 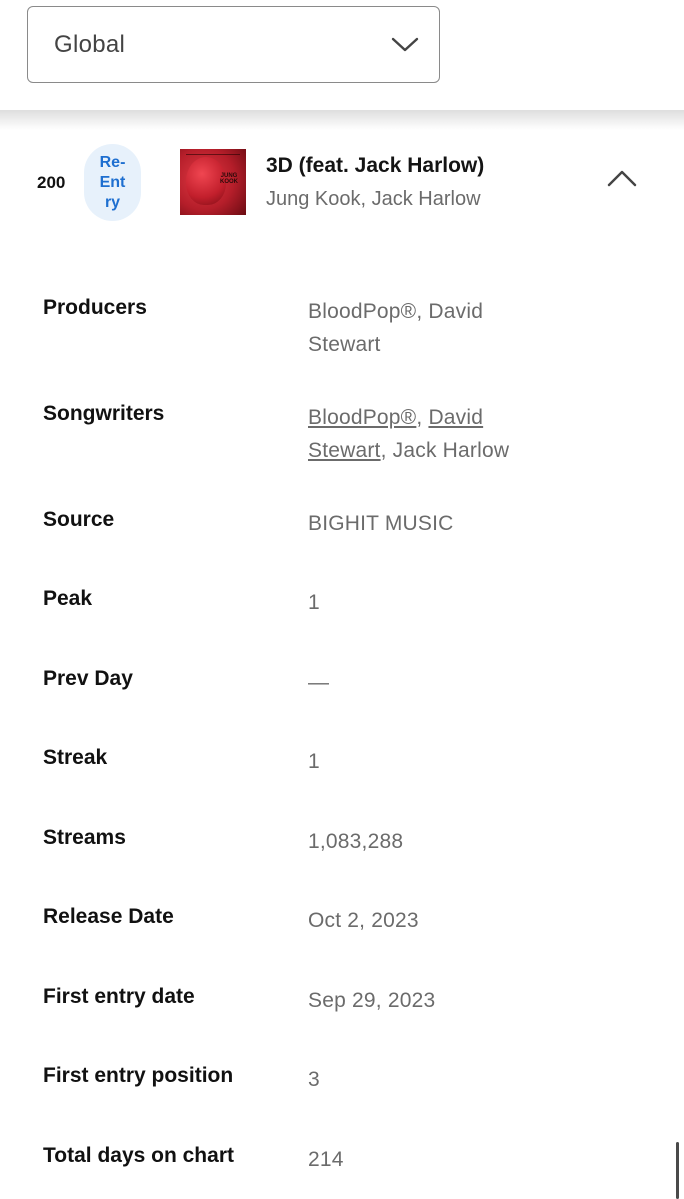 What do you see at coordinates (88, 678) in the screenshot?
I see `detail-label: Prev Day` at bounding box center [88, 678].